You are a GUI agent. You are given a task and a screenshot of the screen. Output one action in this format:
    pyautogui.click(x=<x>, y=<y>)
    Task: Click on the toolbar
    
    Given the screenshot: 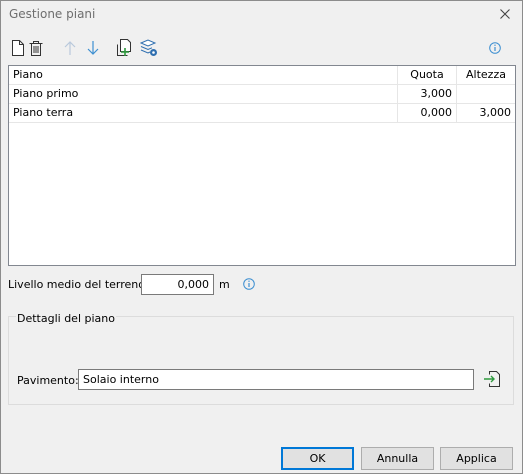 What is the action you would take?
    pyautogui.click(x=261, y=48)
    